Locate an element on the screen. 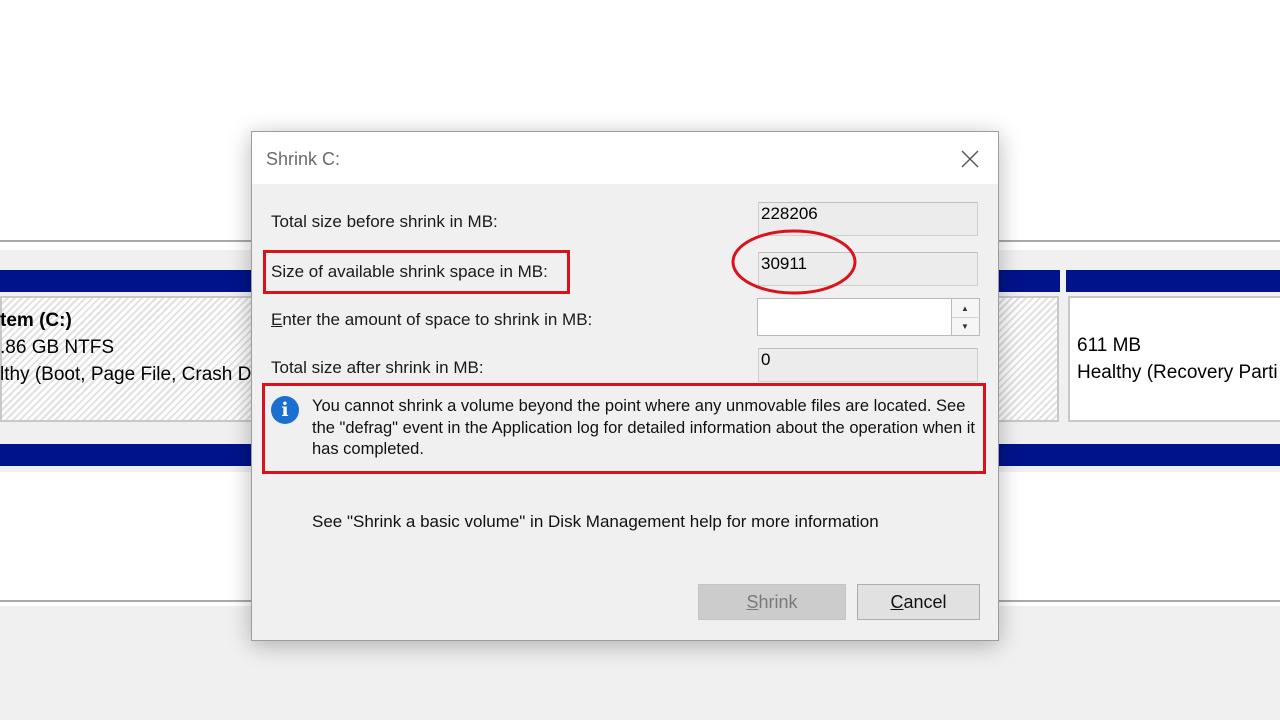  partition-recovery-size: 611 MB is located at coordinates (1109, 345).